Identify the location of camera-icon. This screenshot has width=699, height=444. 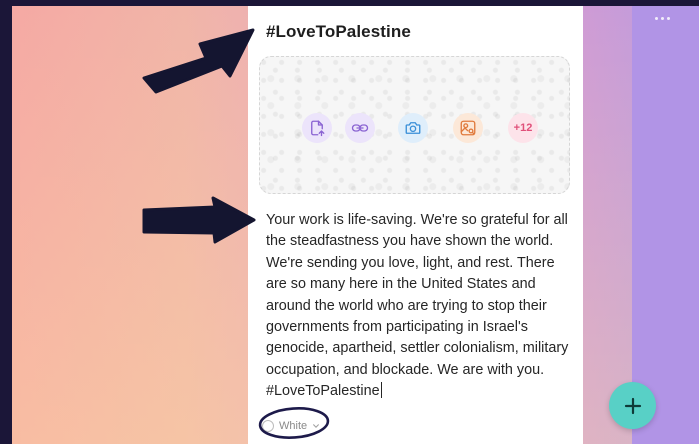
(413, 128).